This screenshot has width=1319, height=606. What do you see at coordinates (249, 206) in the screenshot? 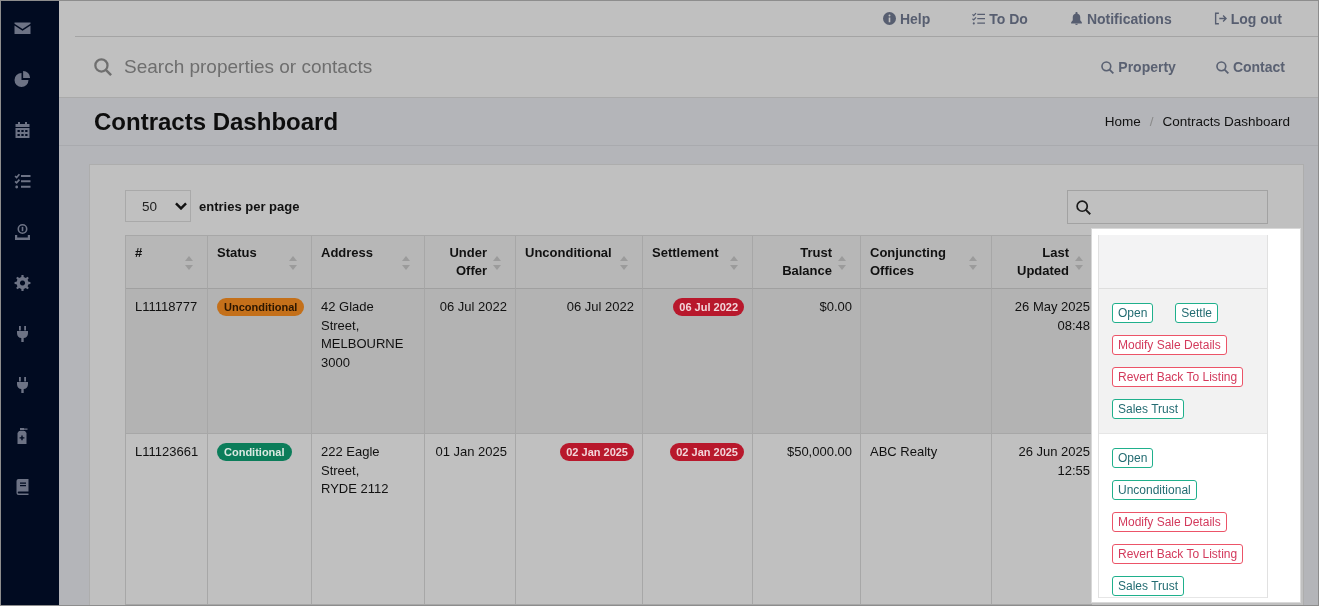
I see `page-size-label: entries per page` at bounding box center [249, 206].